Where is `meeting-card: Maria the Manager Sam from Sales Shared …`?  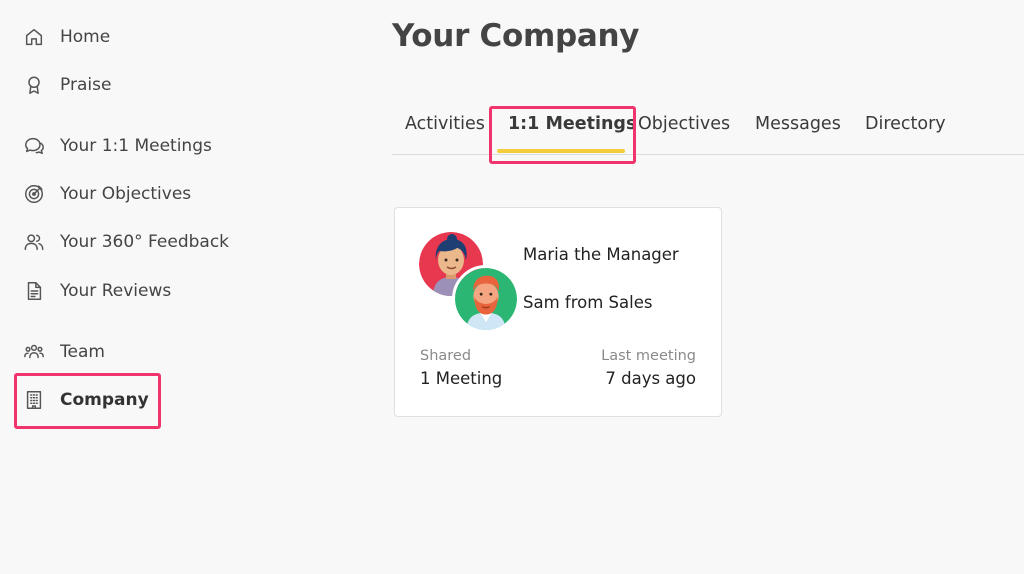
meeting-card: Maria the Manager Sam from Sales Shared … is located at coordinates (558, 312).